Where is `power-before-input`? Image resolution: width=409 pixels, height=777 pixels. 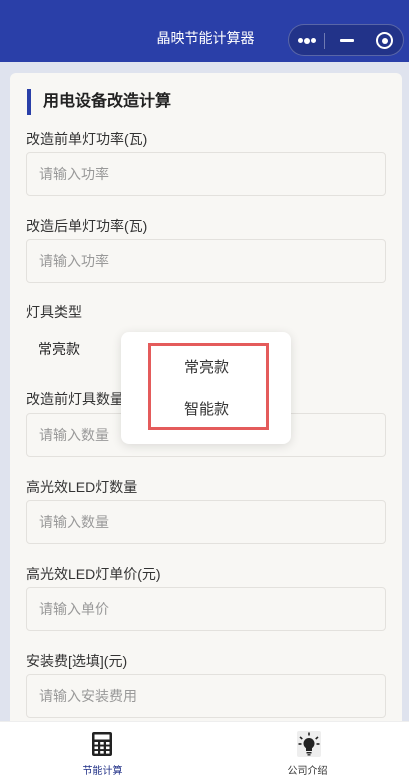
power-before-input is located at coordinates (206, 174).